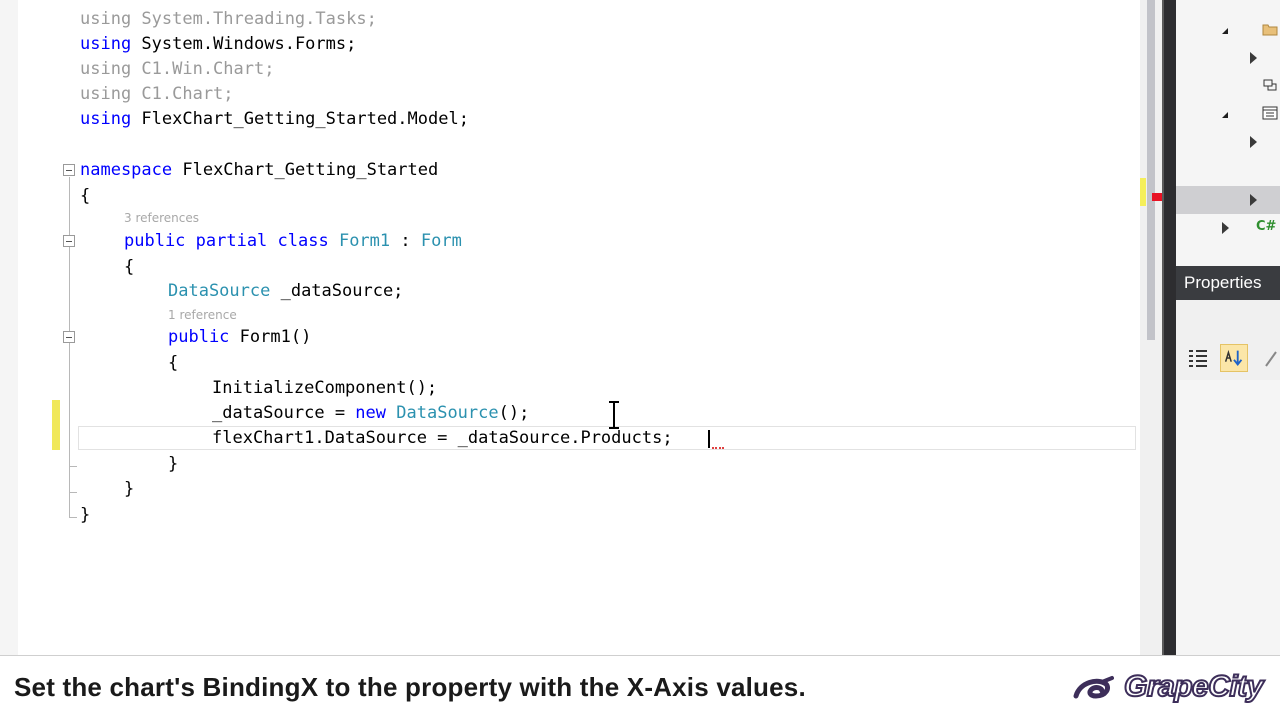 This screenshot has width=1280, height=720. What do you see at coordinates (570, 337) in the screenshot?
I see `code-line: public Form1()` at bounding box center [570, 337].